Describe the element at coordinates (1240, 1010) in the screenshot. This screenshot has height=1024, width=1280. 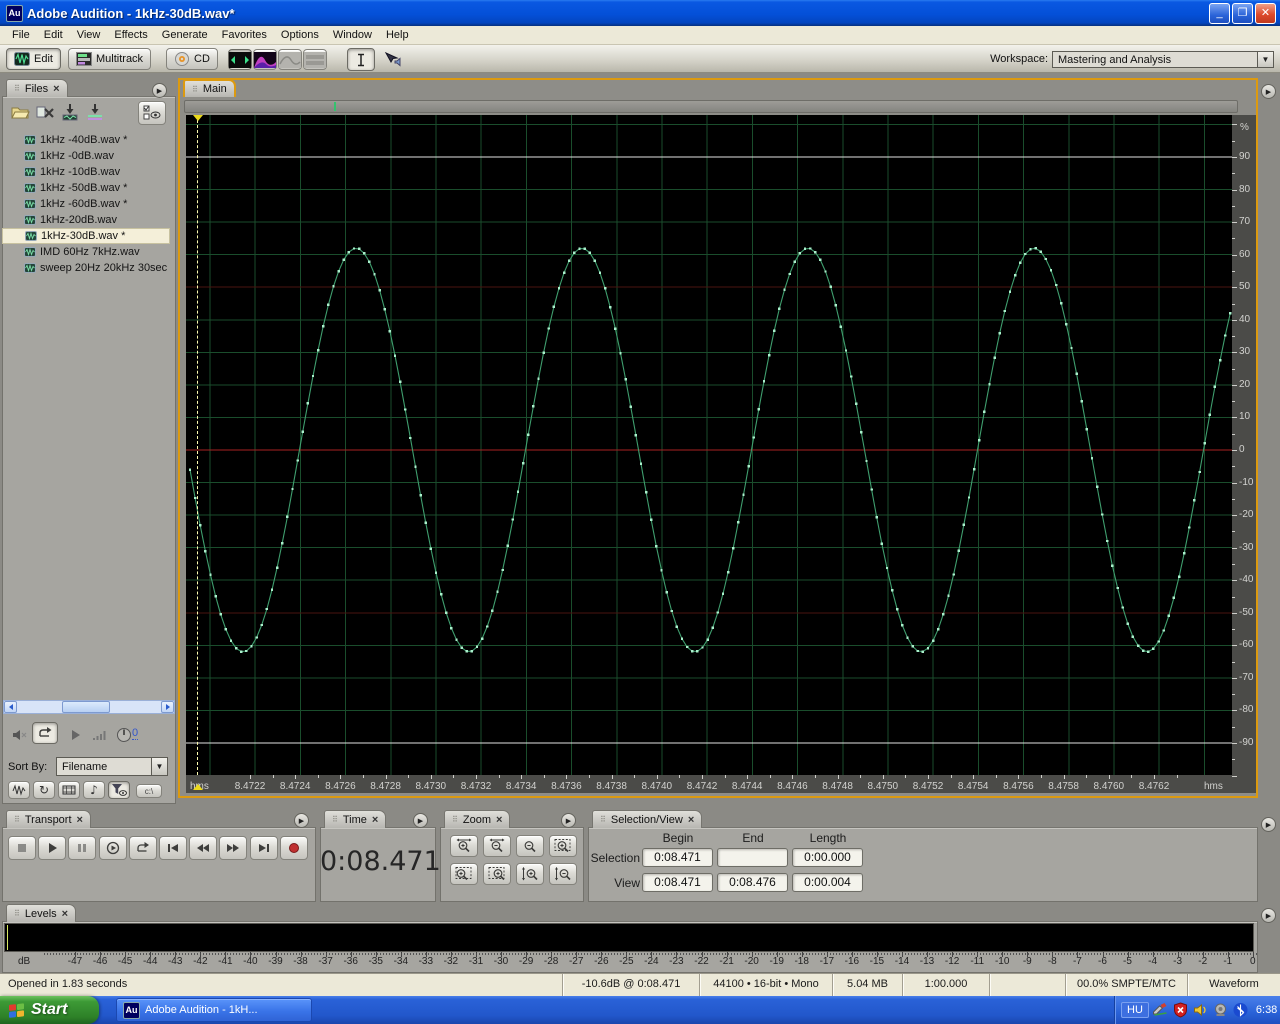
I see `bluetooth-icon` at that location.